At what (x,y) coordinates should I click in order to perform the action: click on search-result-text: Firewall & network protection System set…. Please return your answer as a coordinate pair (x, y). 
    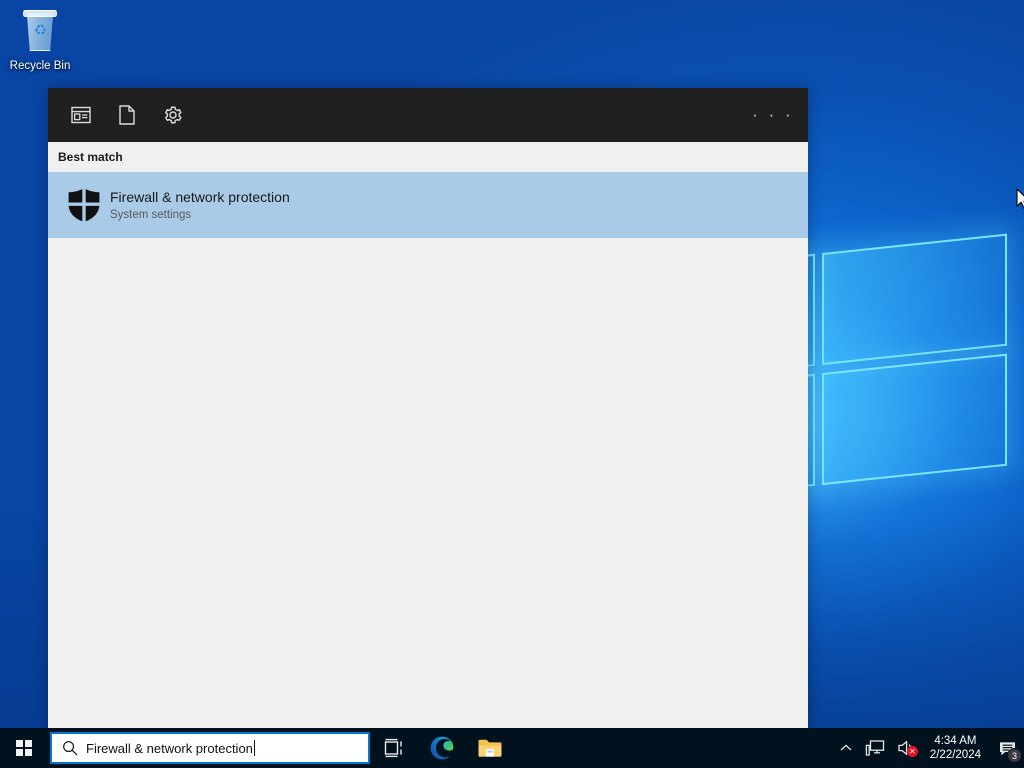
    Looking at the image, I should click on (200, 205).